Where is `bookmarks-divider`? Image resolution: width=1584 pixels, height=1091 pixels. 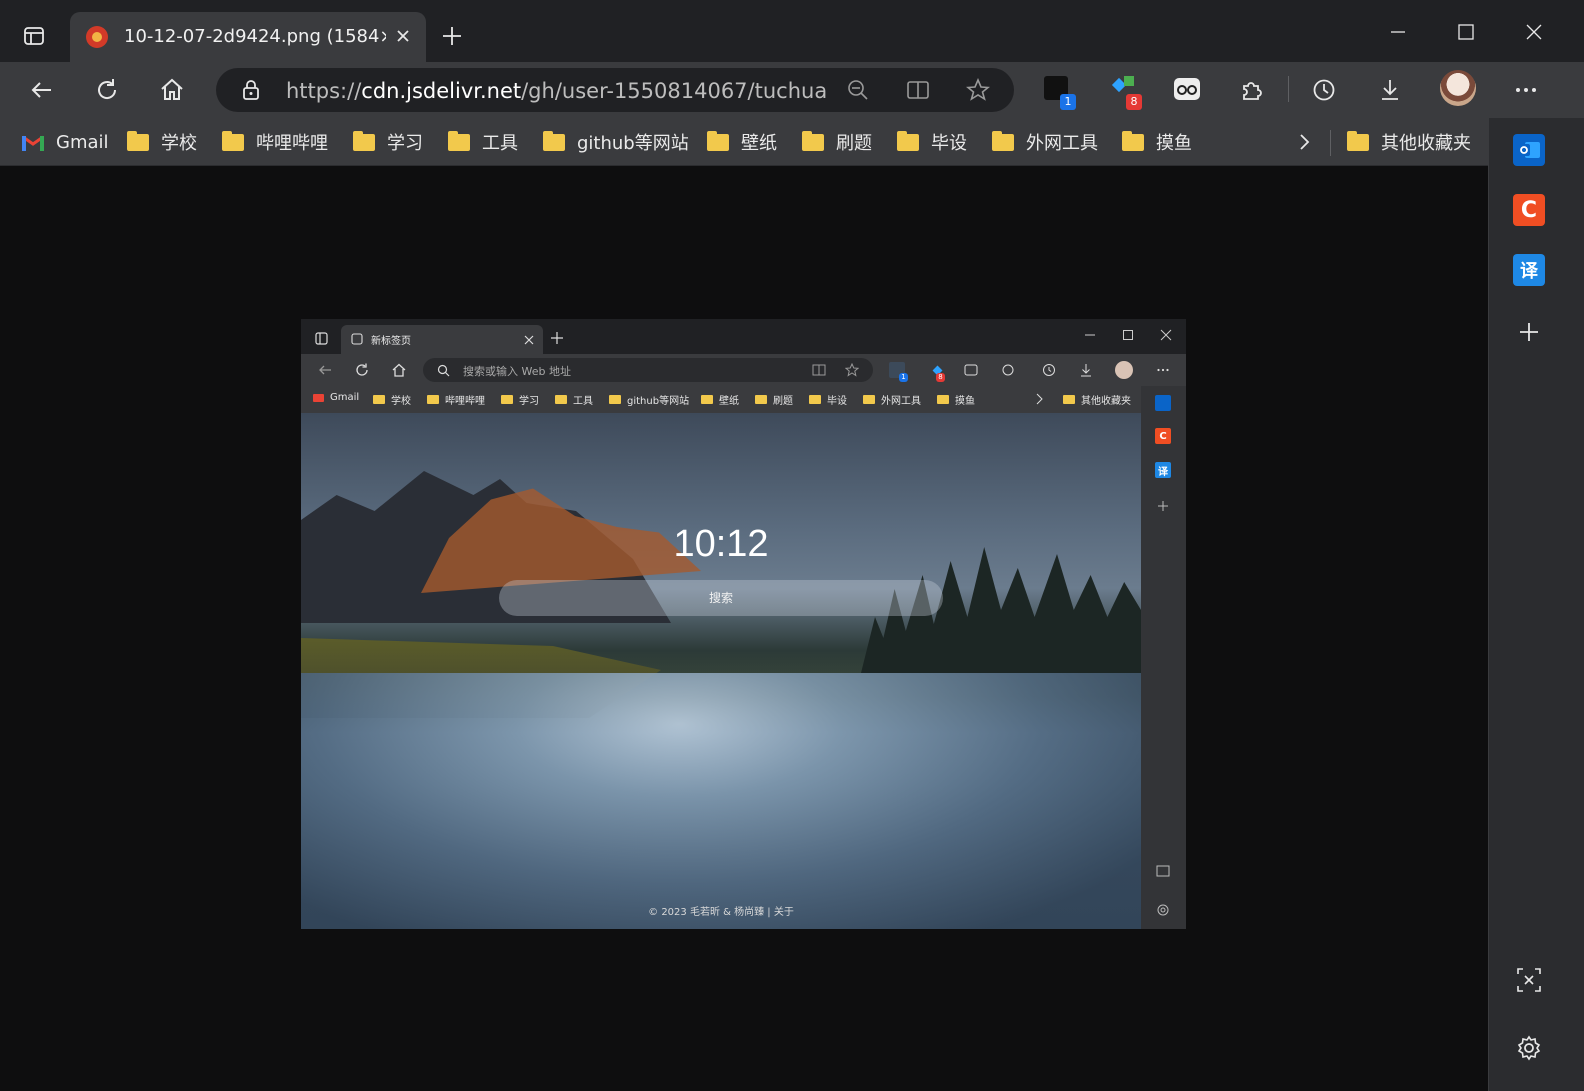 bookmarks-divider is located at coordinates (1330, 143).